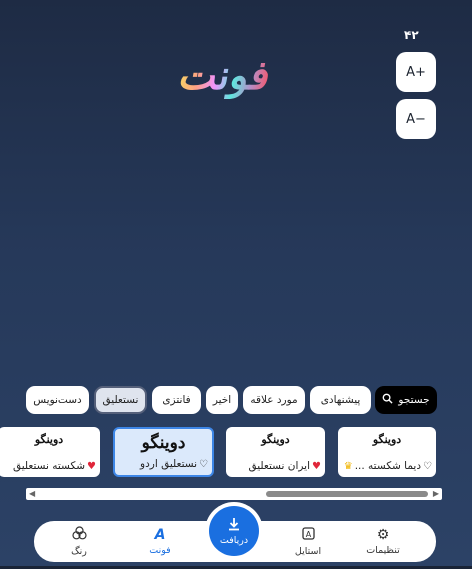 The image size is (472, 569). What do you see at coordinates (279, 466) in the screenshot?
I see `font-card-label: ایران نستعلیق` at bounding box center [279, 466].